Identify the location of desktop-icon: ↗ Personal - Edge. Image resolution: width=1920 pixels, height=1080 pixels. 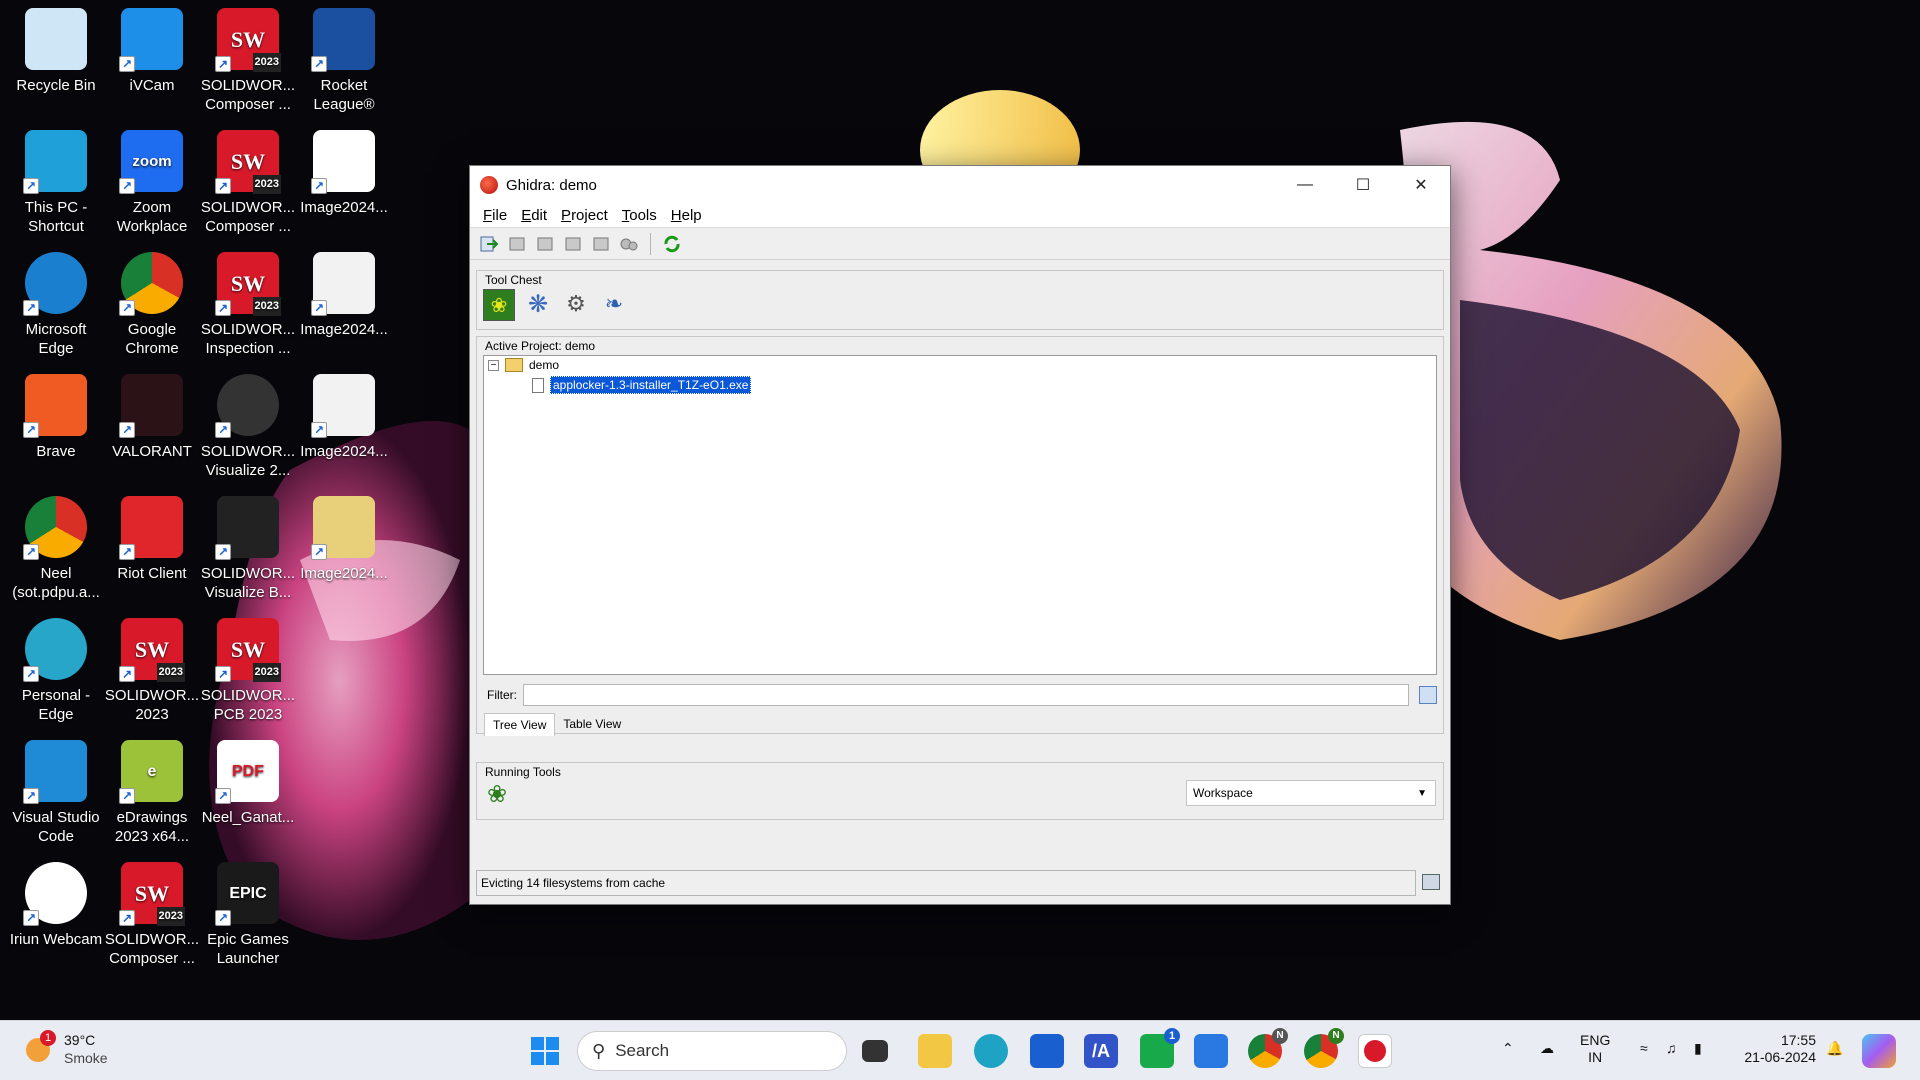
(56, 671).